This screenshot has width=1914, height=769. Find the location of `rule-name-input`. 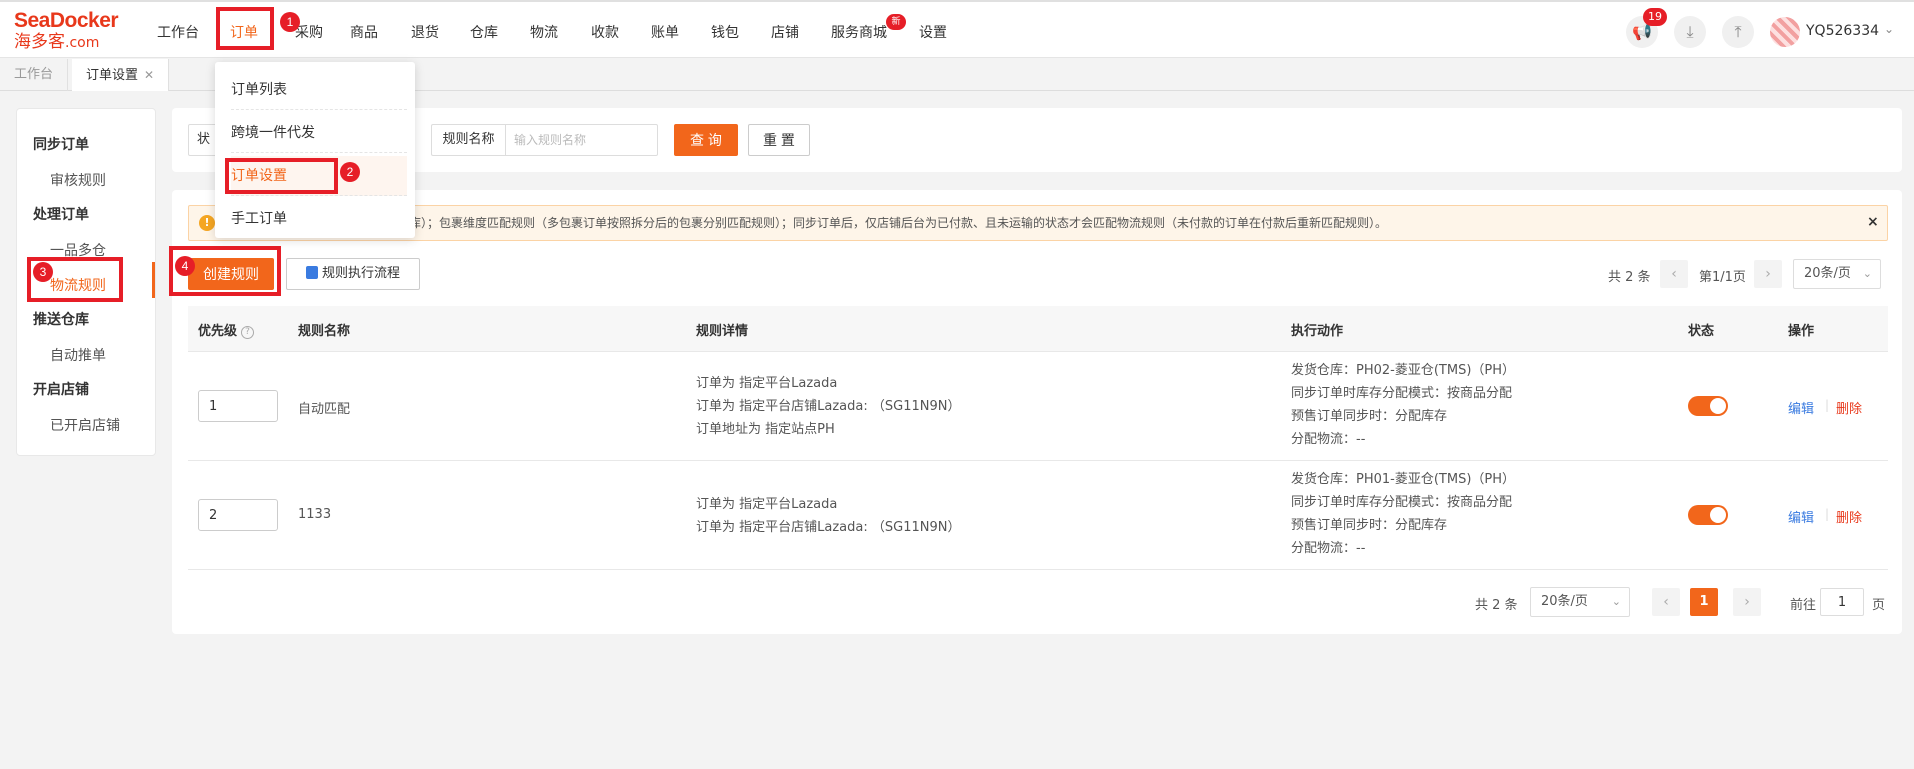

rule-name-input is located at coordinates (581, 140).